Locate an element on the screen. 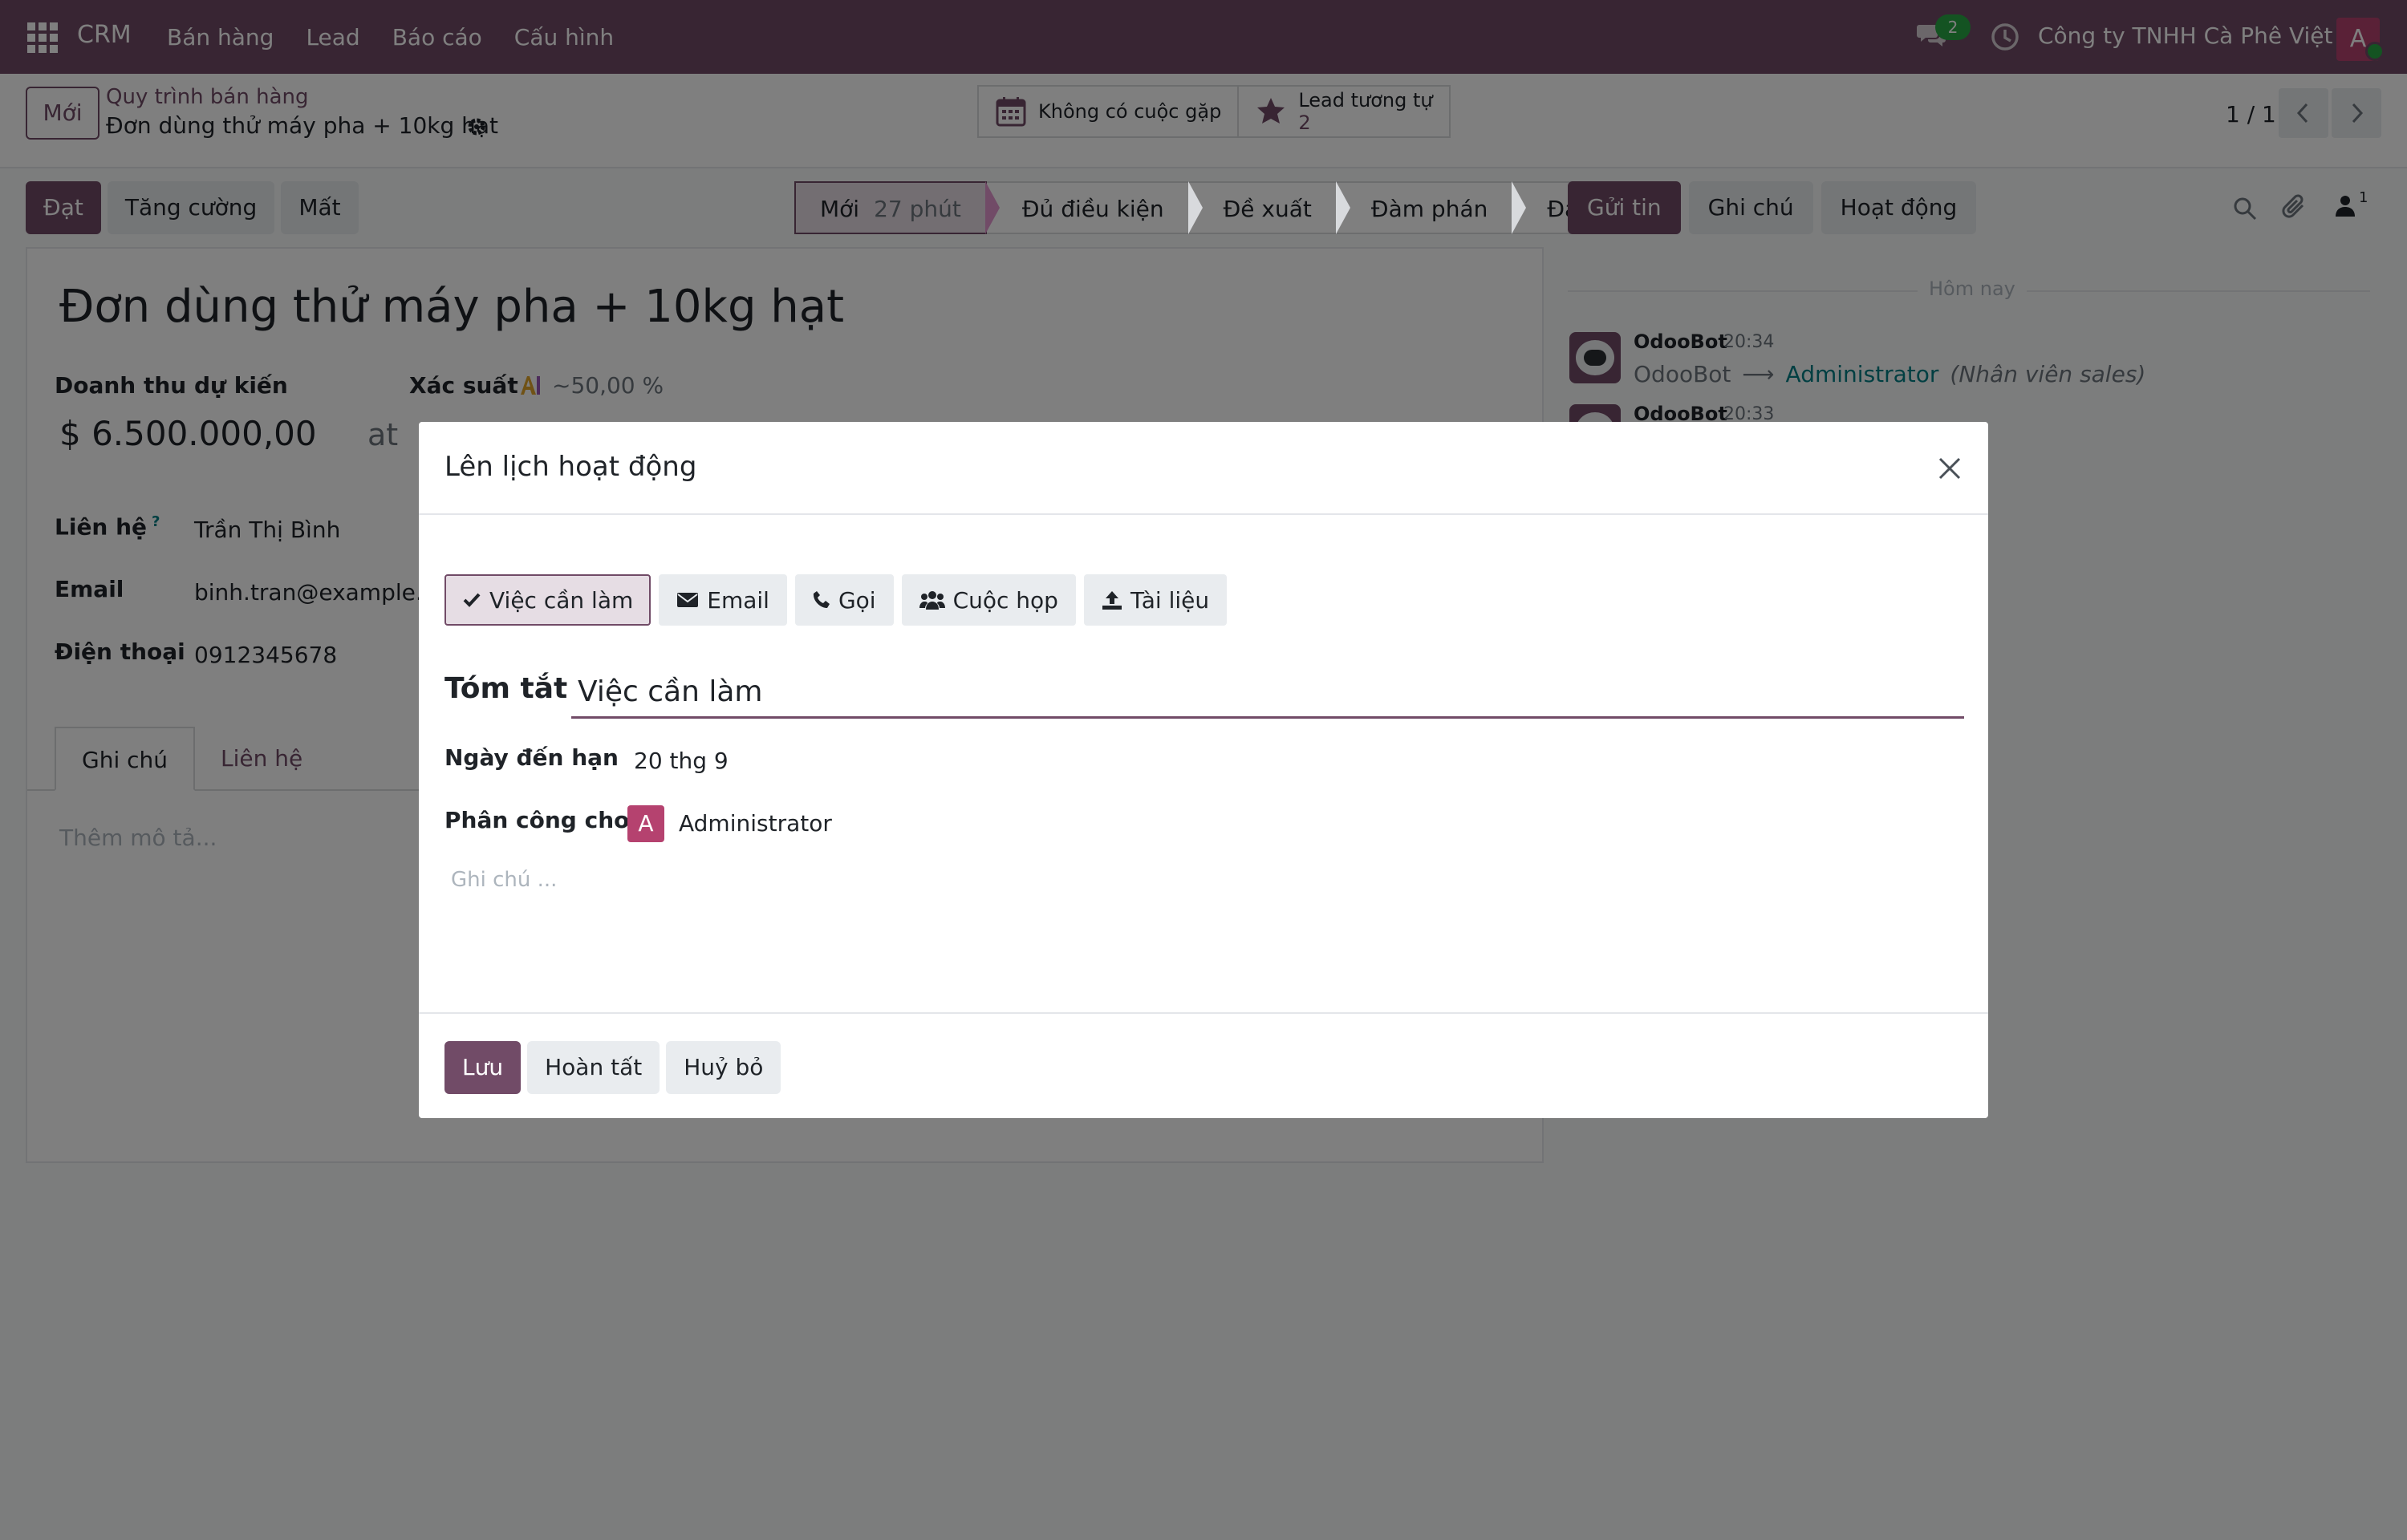  activity-type-todo-label: Việc cần làm is located at coordinates (561, 600).